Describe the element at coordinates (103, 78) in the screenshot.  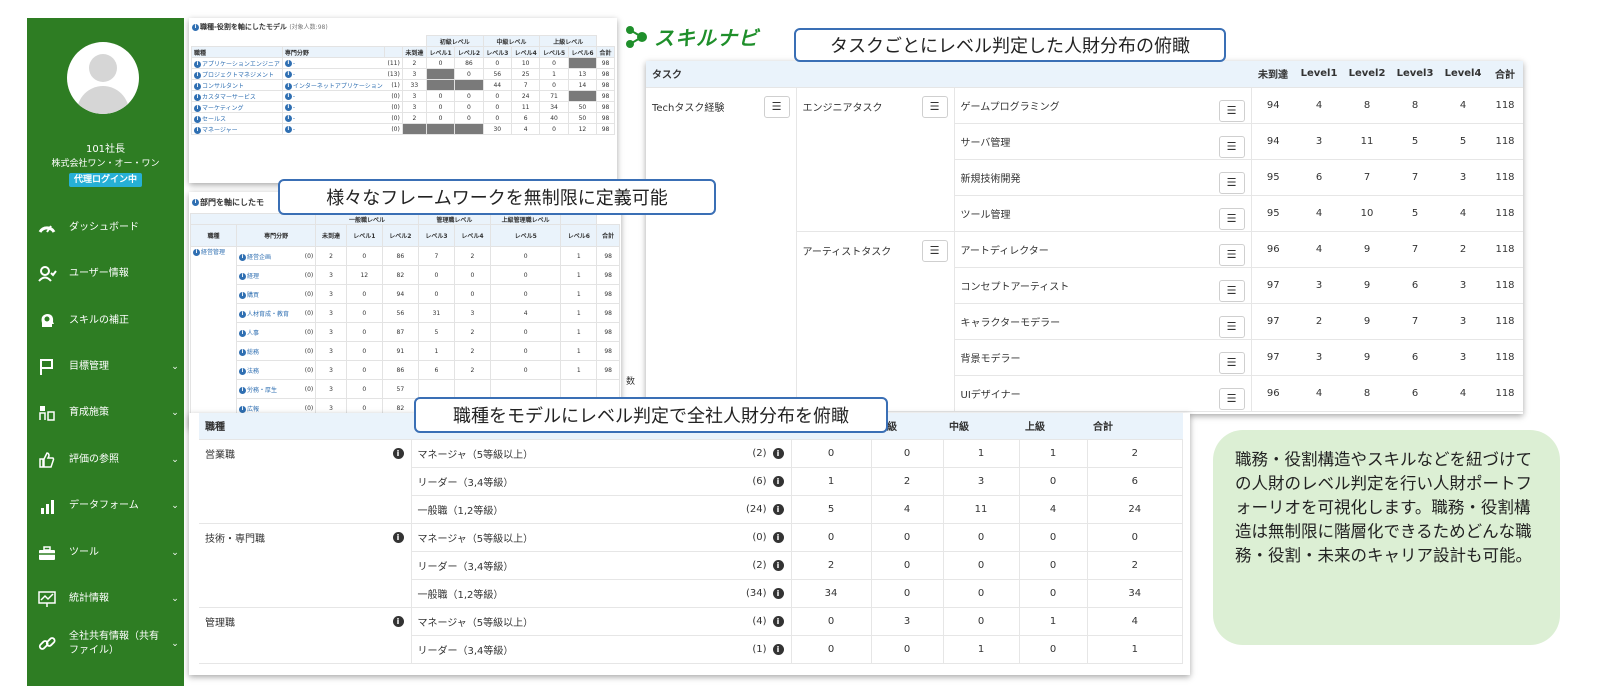
I see `avatar` at that location.